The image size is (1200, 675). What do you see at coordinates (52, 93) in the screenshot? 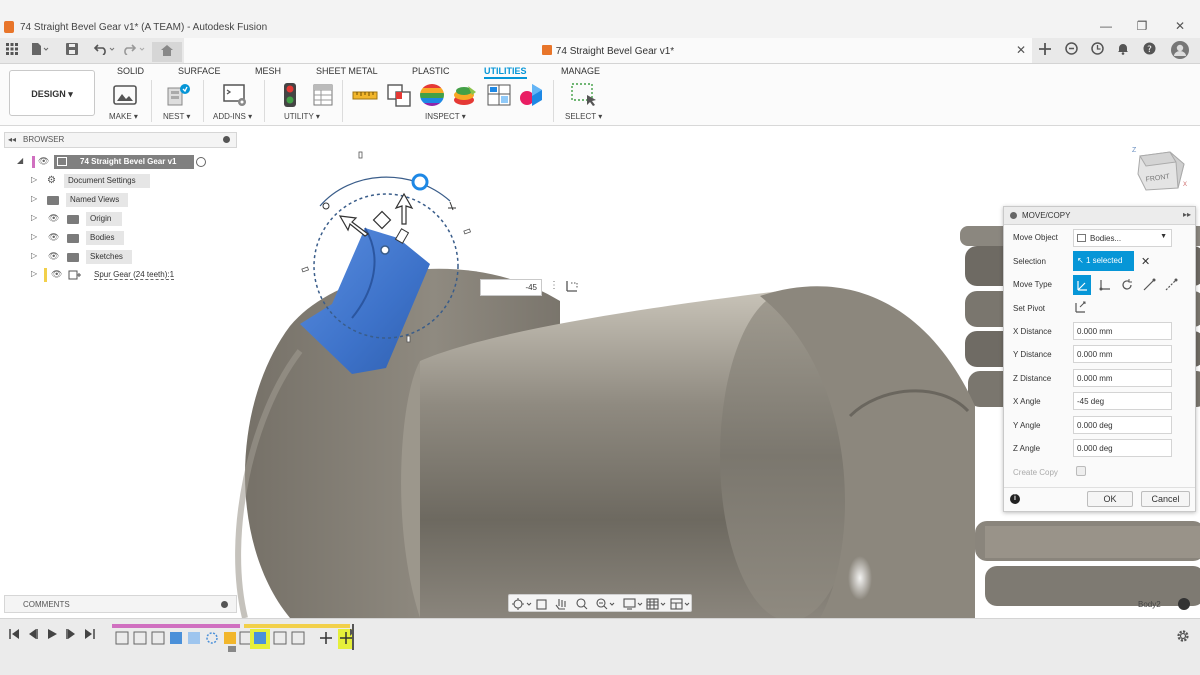
I see `workspace-switcher: DESIGN ▾` at bounding box center [52, 93].